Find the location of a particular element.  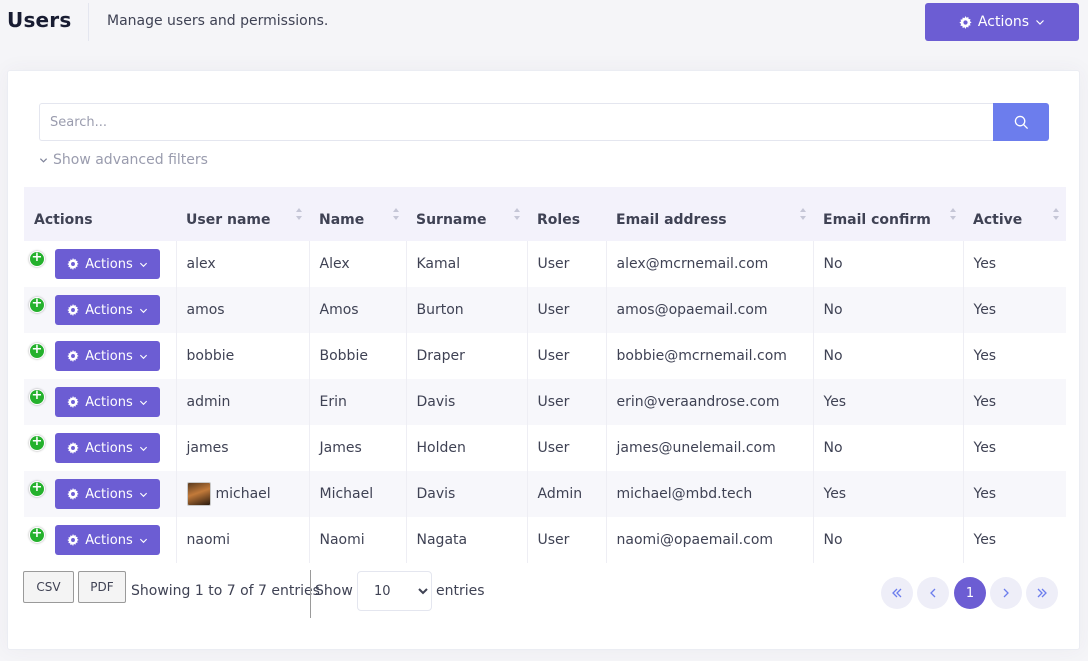

export-pdf-button: PDF is located at coordinates (102, 587).